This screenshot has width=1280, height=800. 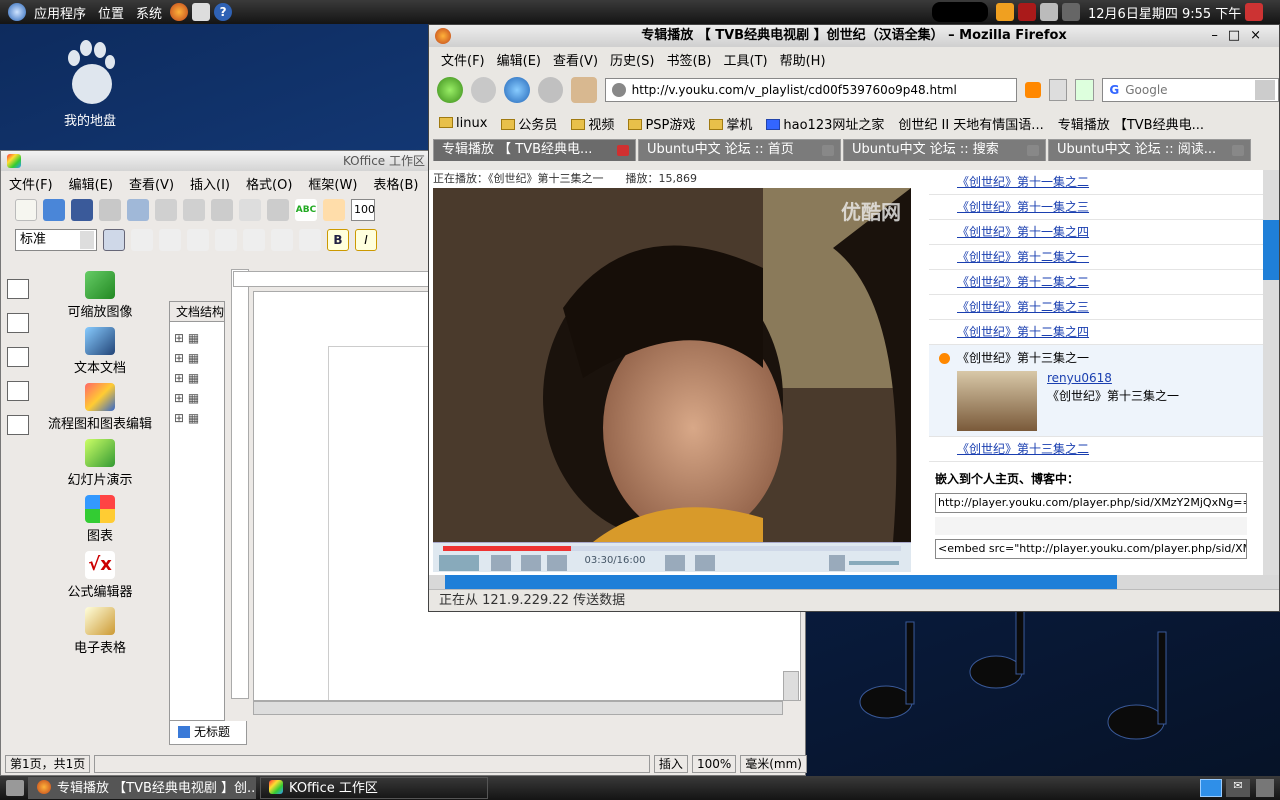 I want to click on share-logos, so click(x=1091, y=526).